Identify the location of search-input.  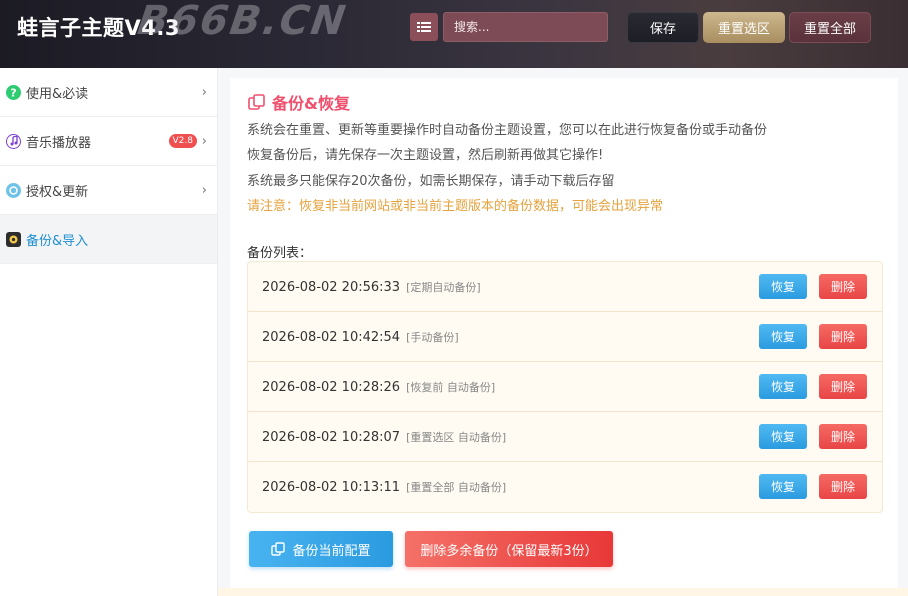
(525, 27).